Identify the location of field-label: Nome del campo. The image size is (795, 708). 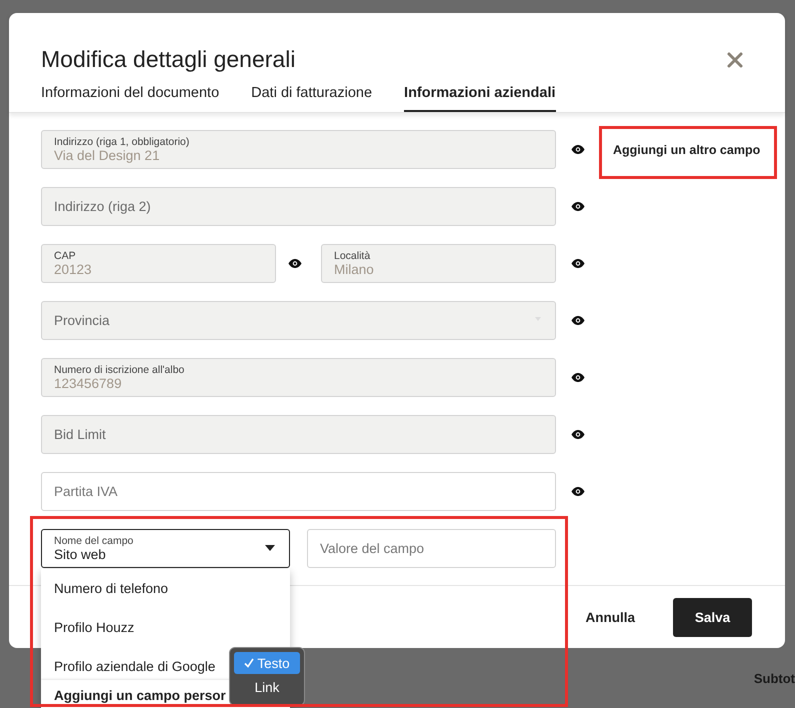
(94, 540).